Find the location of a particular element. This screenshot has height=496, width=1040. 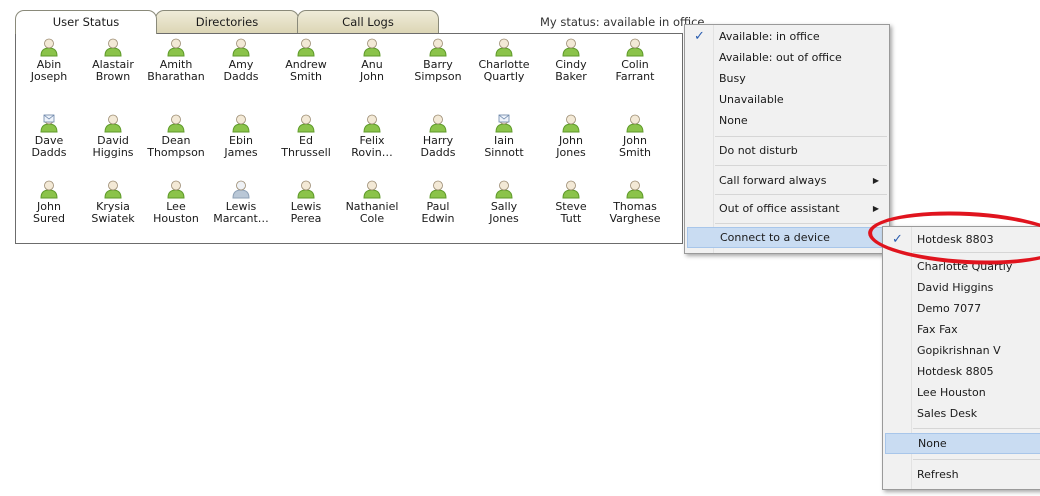

status-menu-item: Do not disturb is located at coordinates (787, 150).